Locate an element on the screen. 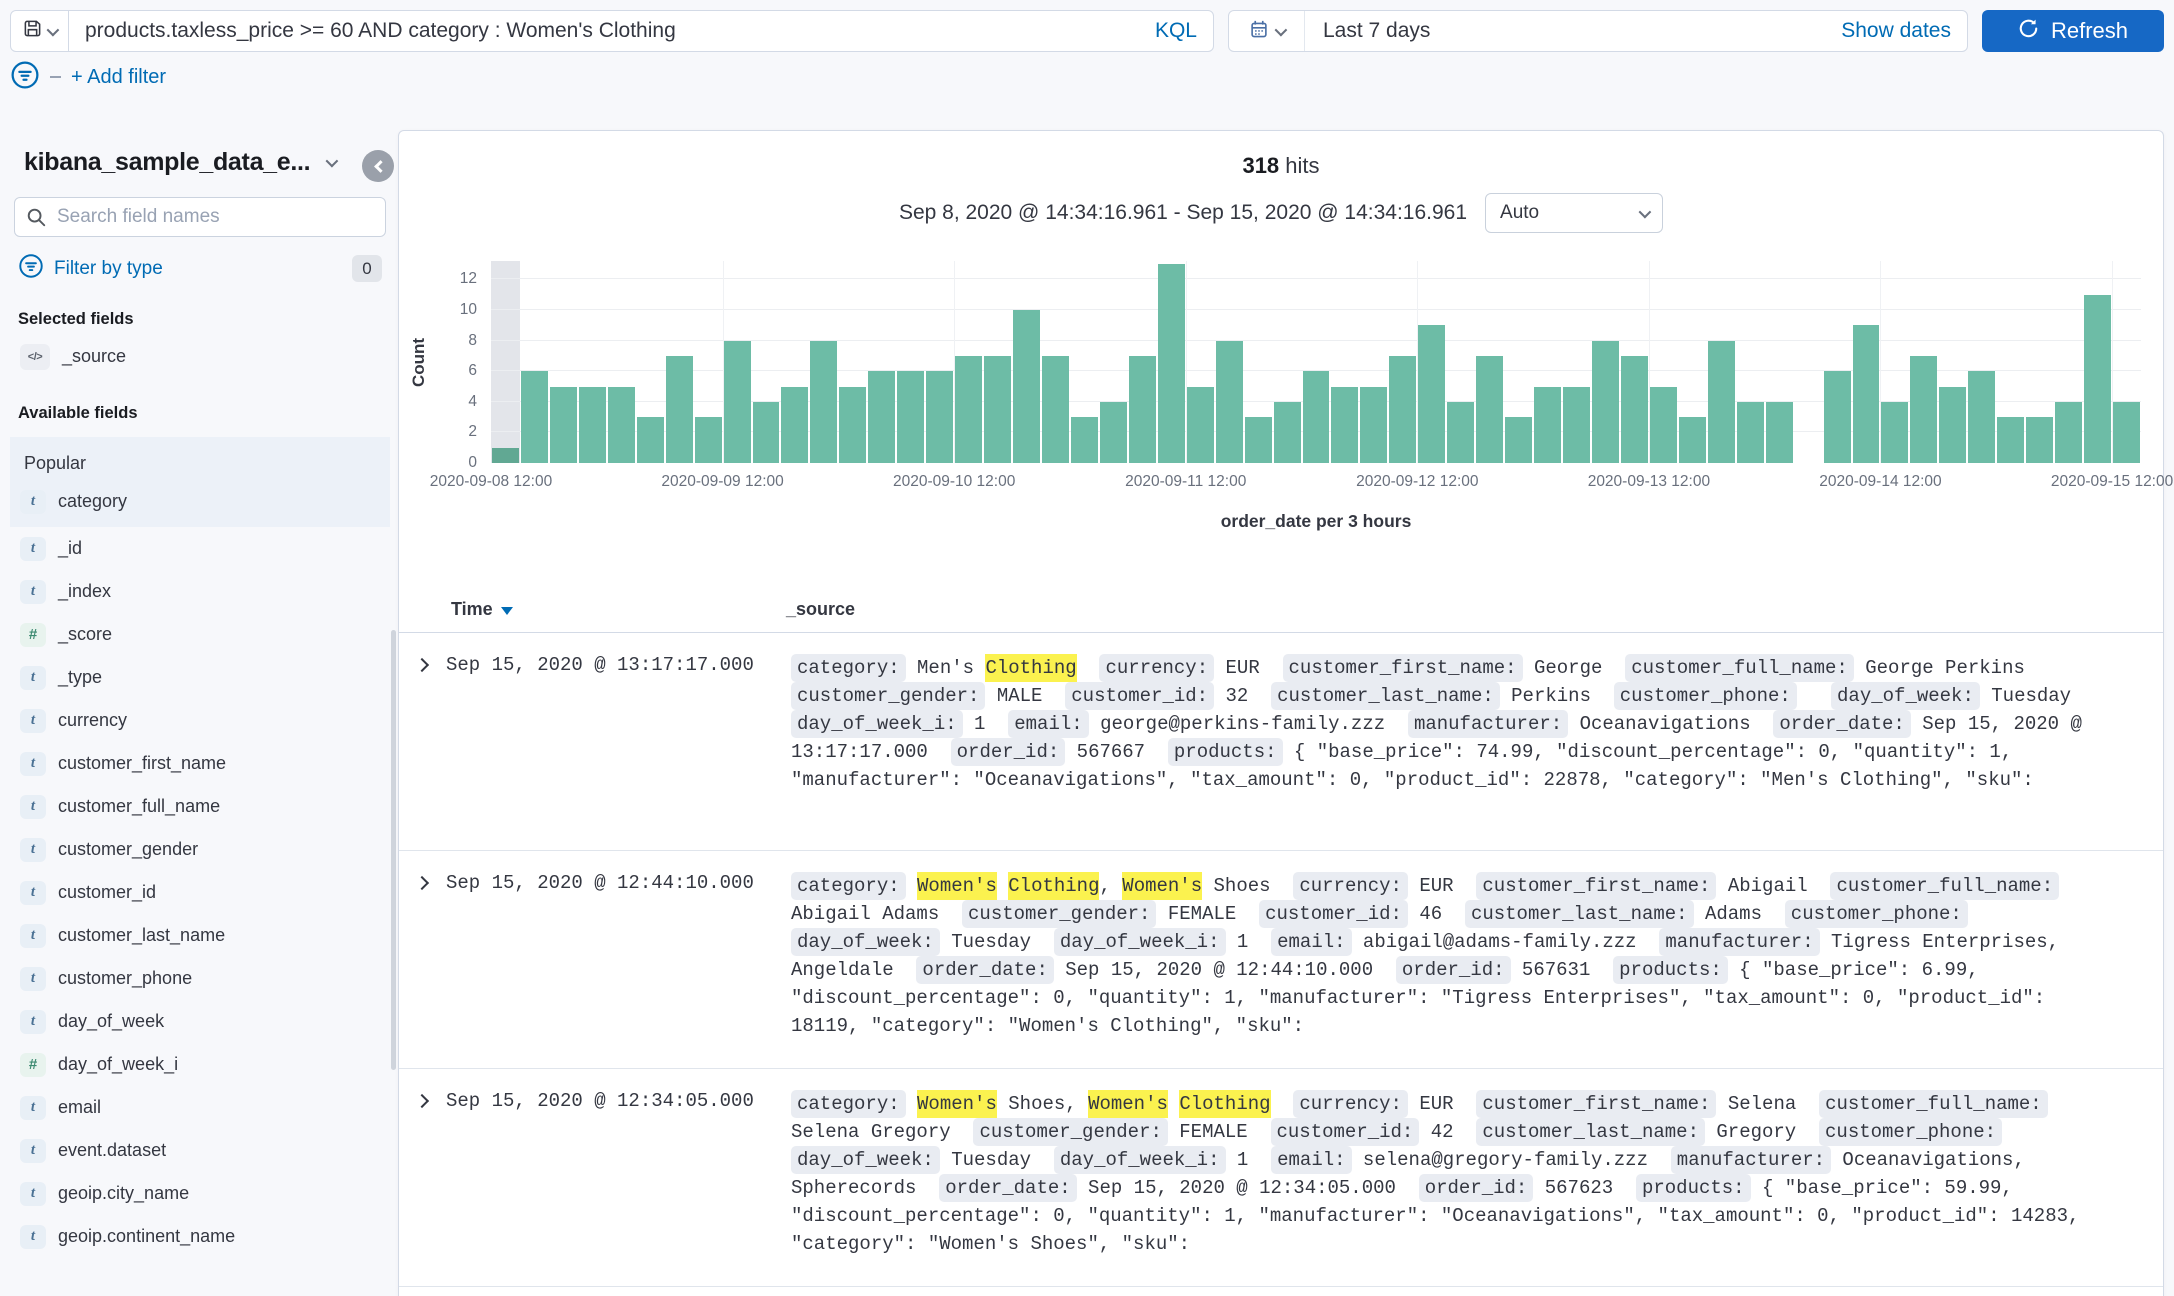  refresh-button: Refresh is located at coordinates (2073, 31).